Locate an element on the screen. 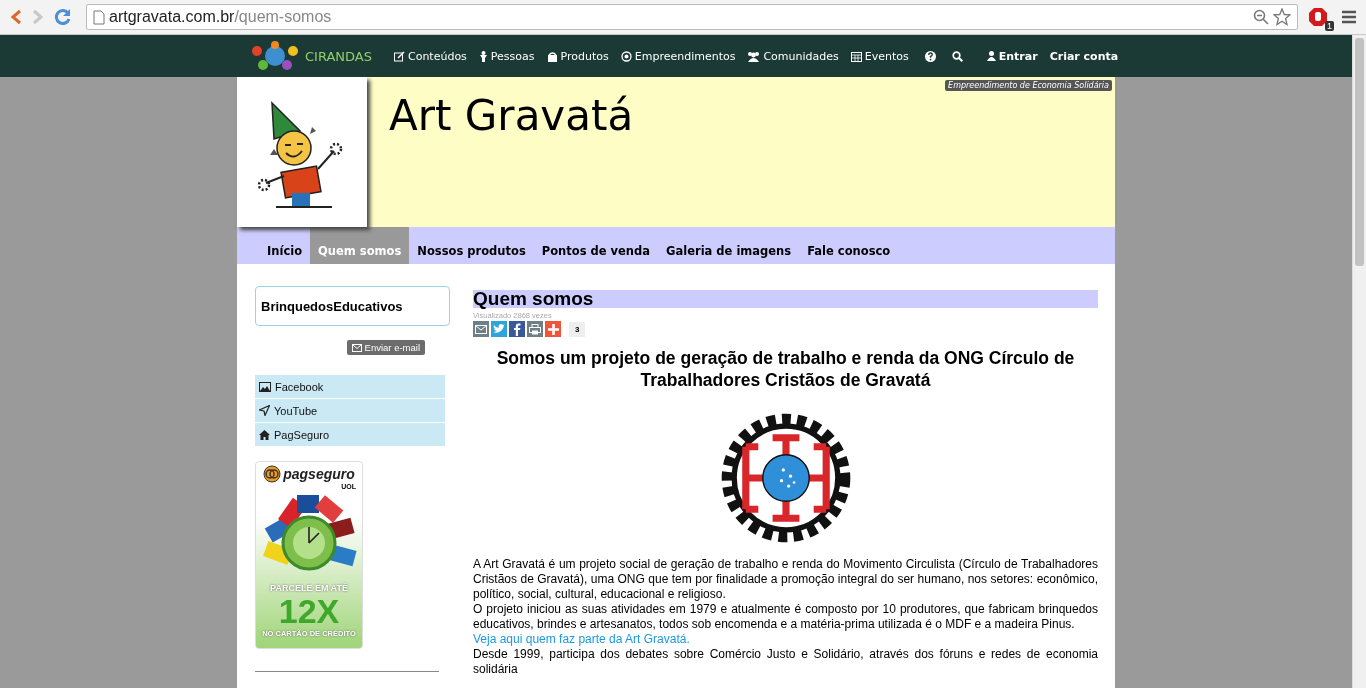 The height and width of the screenshot is (688, 1366). stop-hand-icon is located at coordinates (1318, 17).